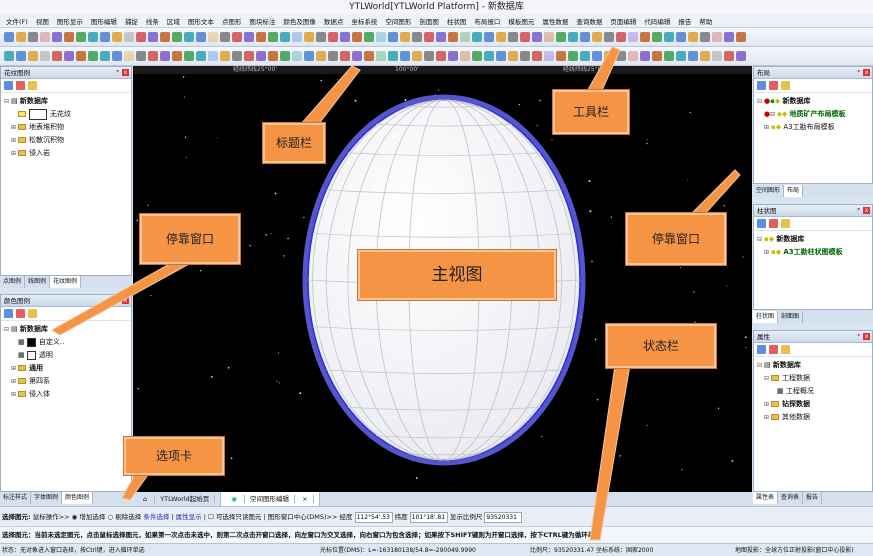 This screenshot has width=873, height=556. I want to click on callout-status-bar: 状态栏, so click(661, 346).